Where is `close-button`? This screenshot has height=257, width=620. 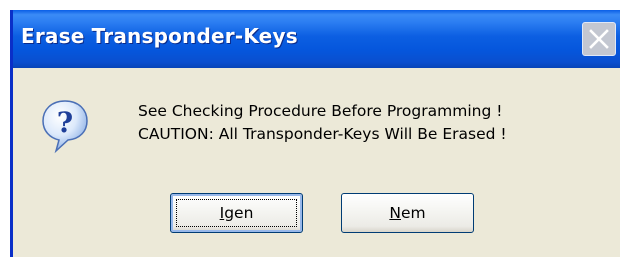 close-button is located at coordinates (599, 39).